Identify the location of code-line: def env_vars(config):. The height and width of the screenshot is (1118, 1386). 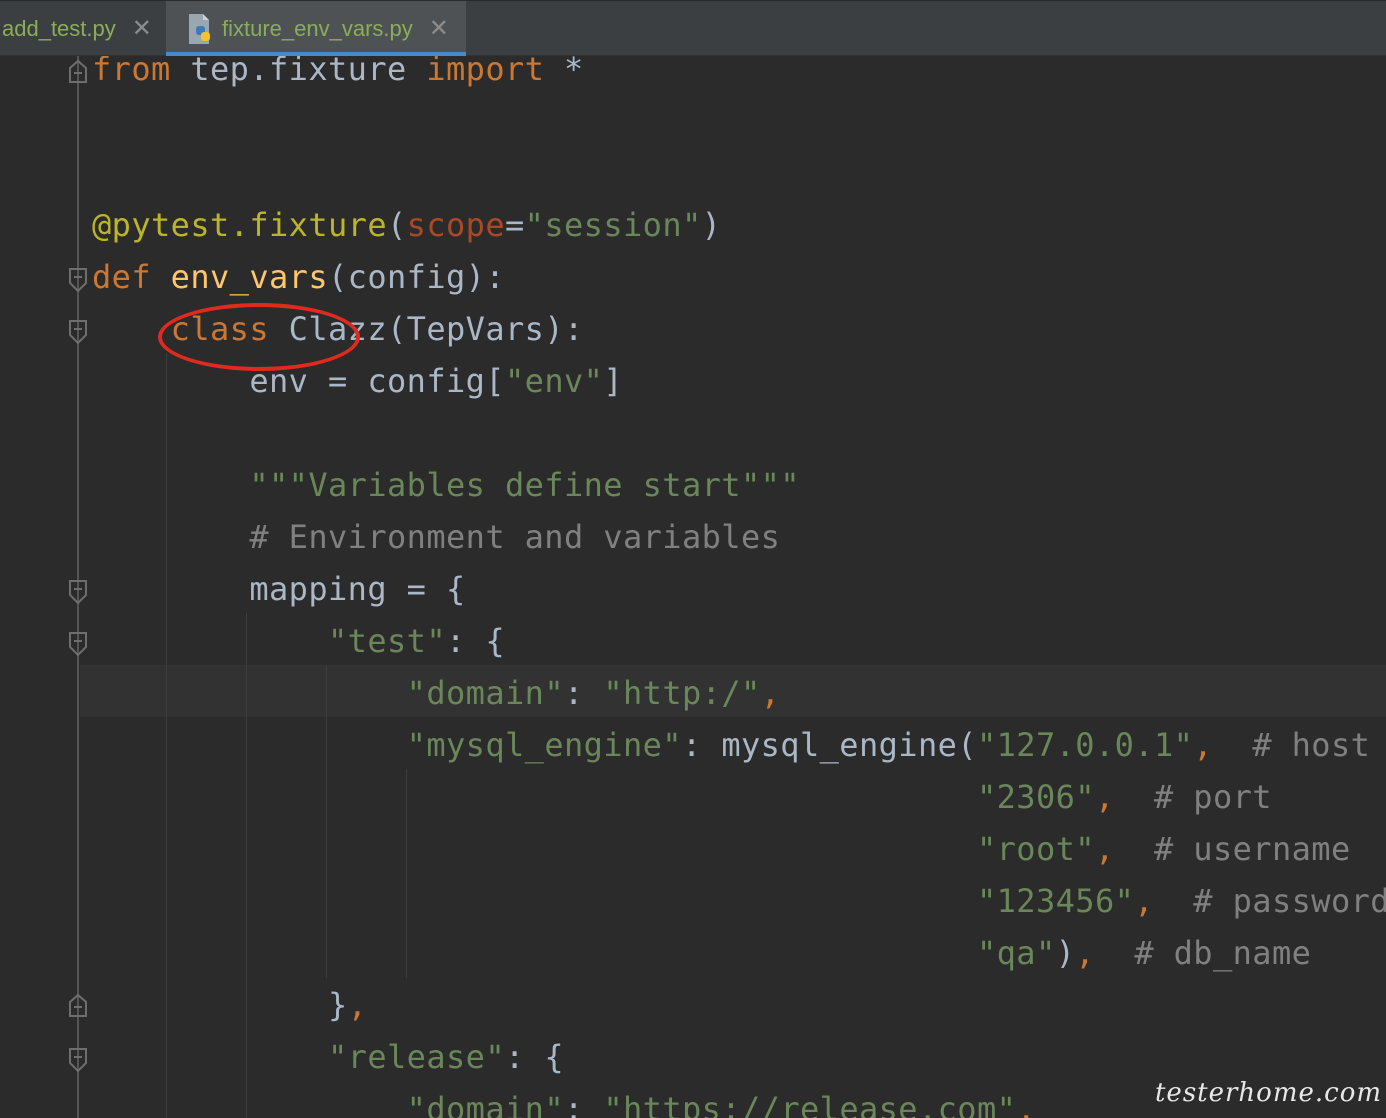
(298, 277).